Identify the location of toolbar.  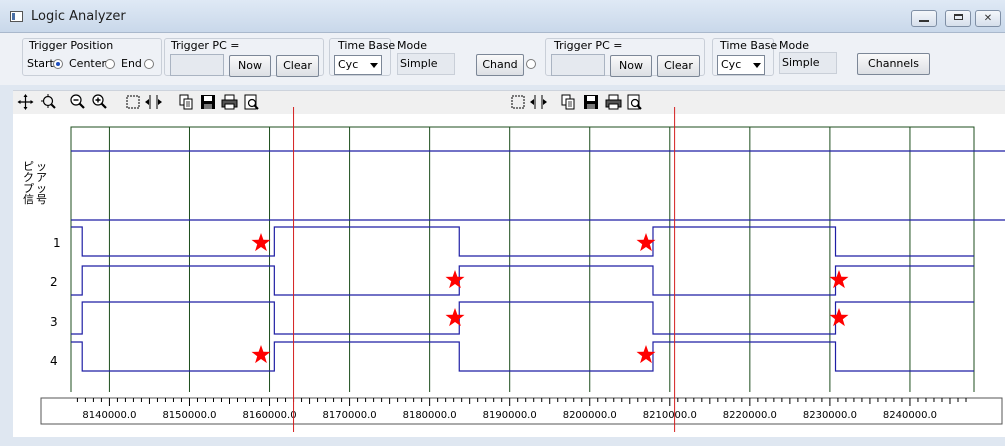
(509, 102).